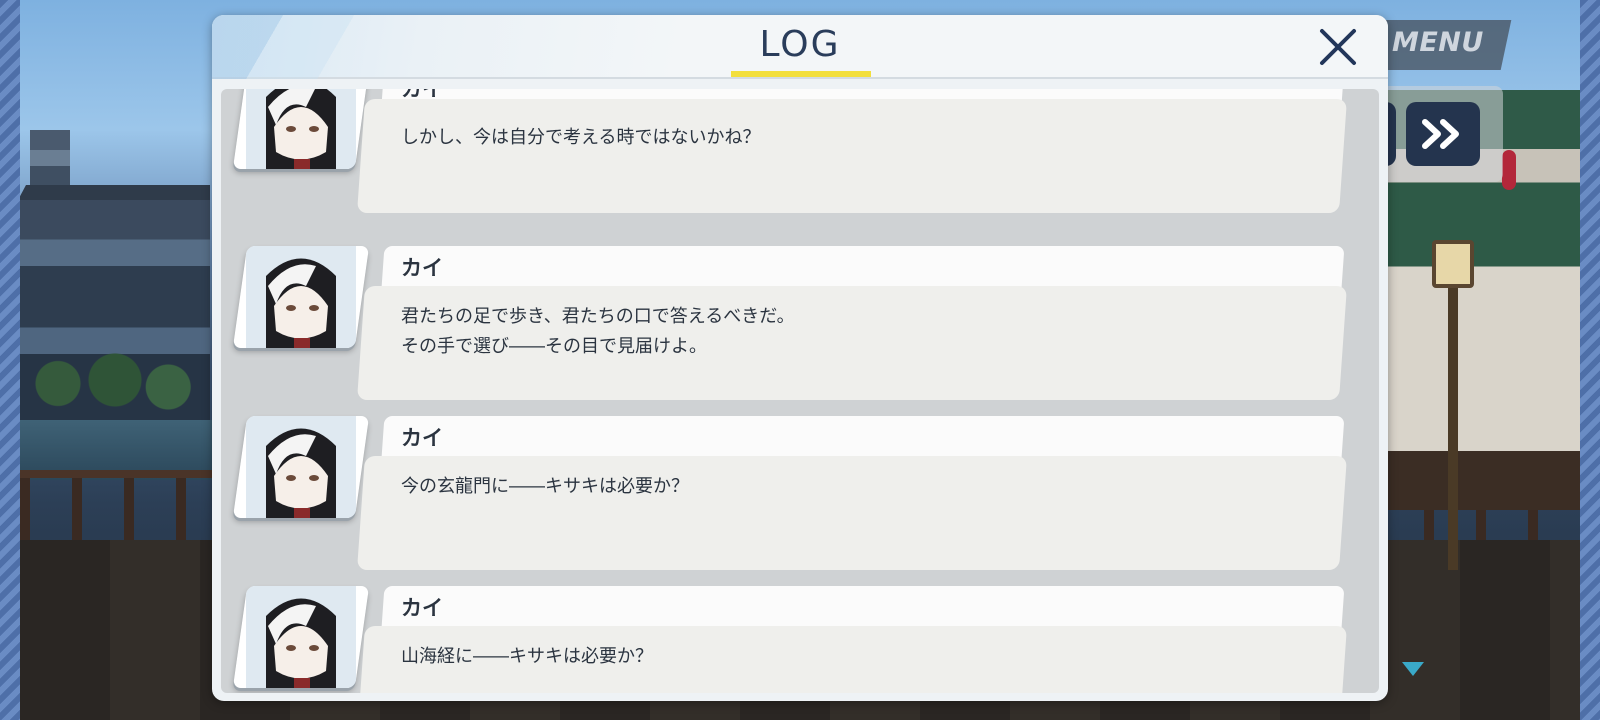 Image resolution: width=1600 pixels, height=720 pixels. What do you see at coordinates (1453, 264) in the screenshot?
I see `stone-lantern` at bounding box center [1453, 264].